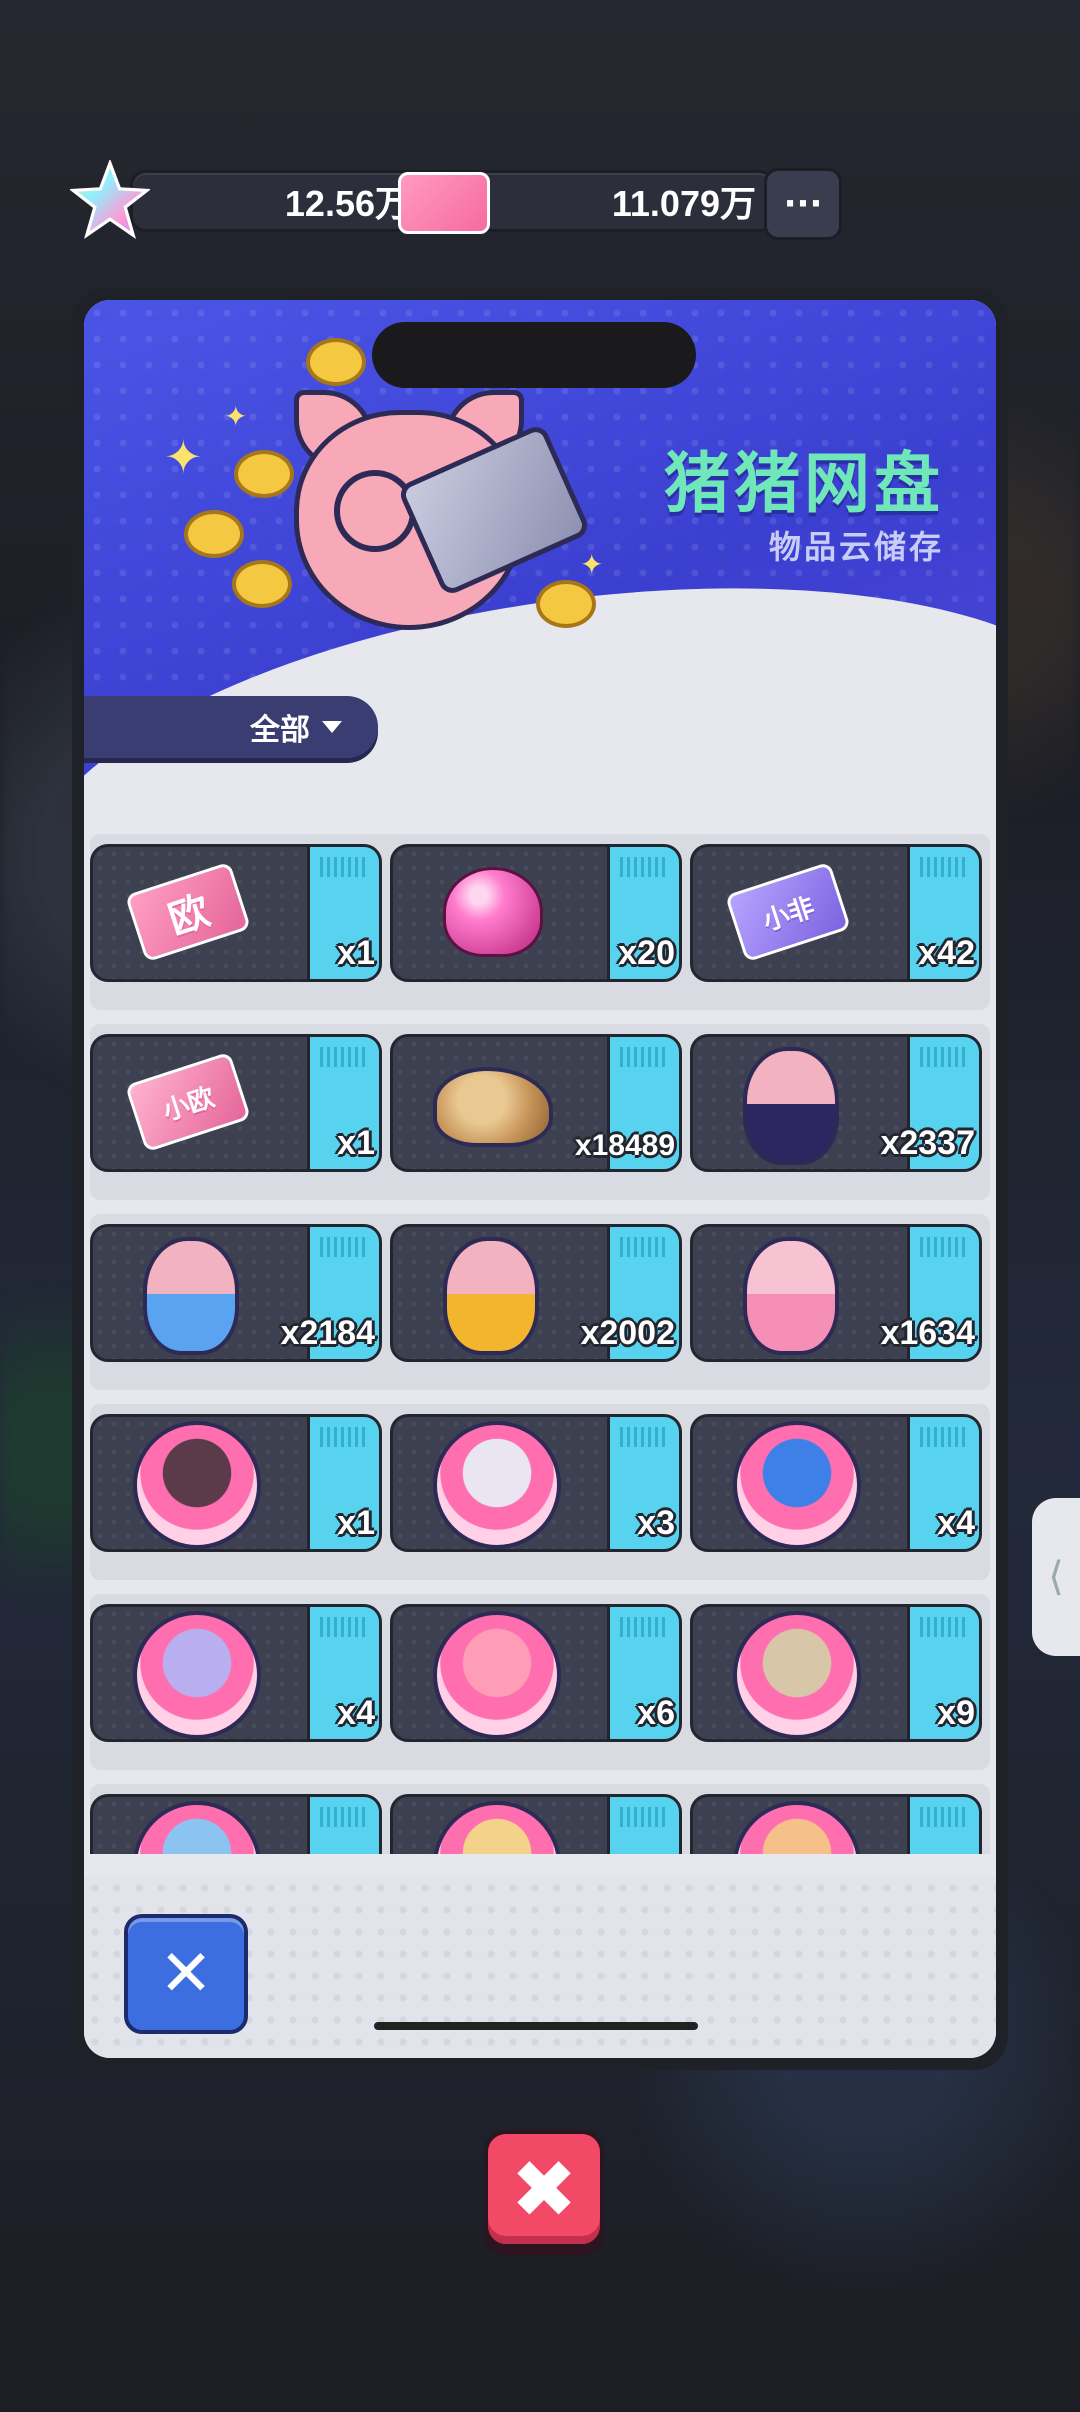  I want to click on item-row: x2184 x2002 x1634, so click(540, 1302).